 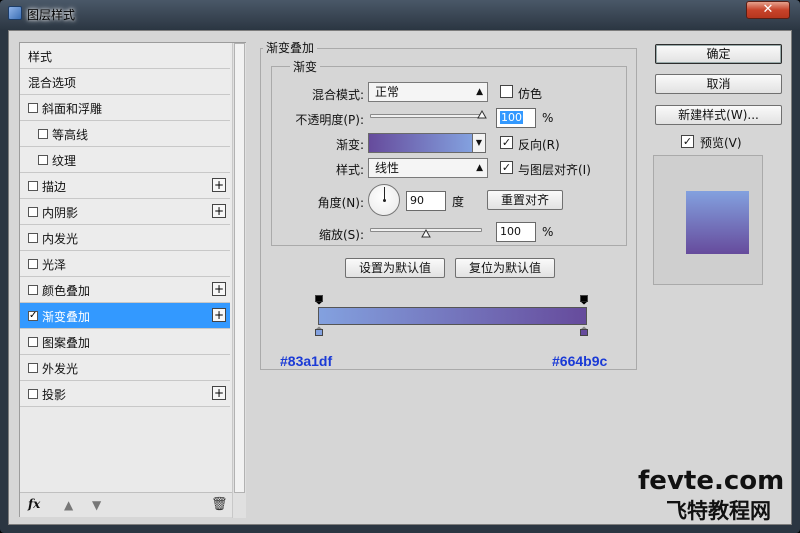 I want to click on scrollbar, so click(x=239, y=280).